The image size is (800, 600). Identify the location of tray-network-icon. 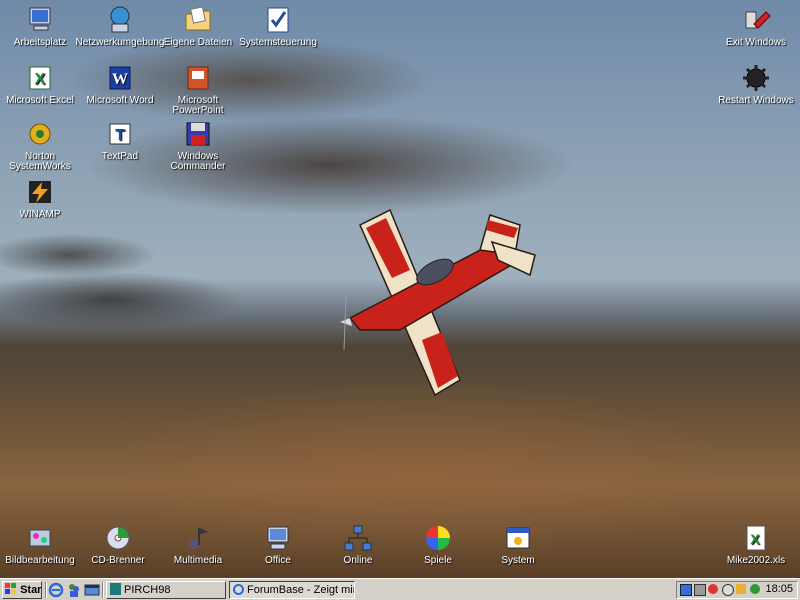
(700, 590).